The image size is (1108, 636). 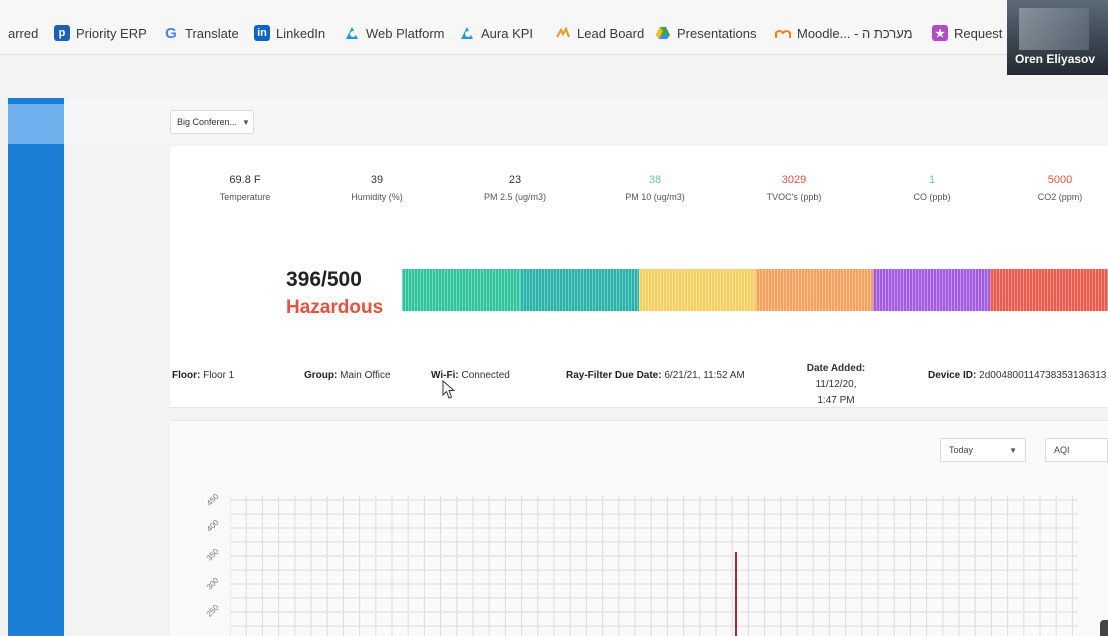 What do you see at coordinates (449, 389) in the screenshot?
I see `mouse-pointer-icon` at bounding box center [449, 389].